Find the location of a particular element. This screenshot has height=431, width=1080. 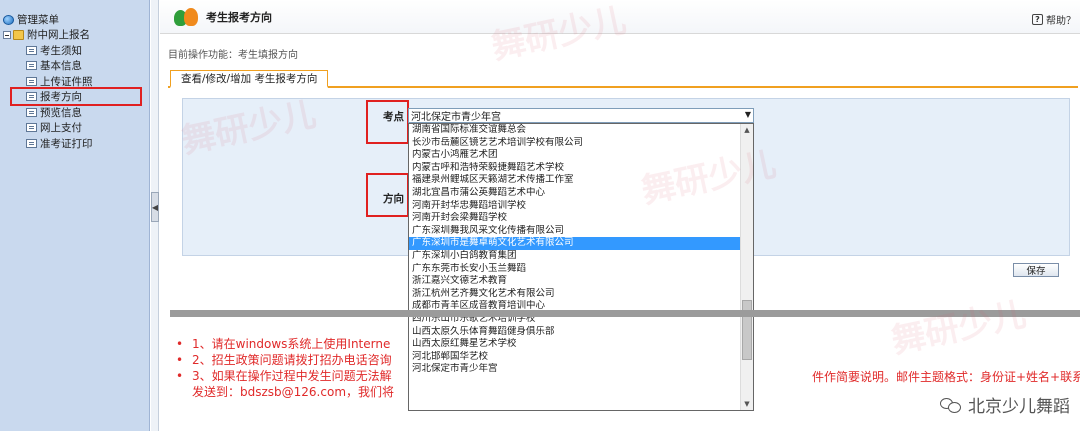

dropdown-option: 内蒙古小鸿雁艺术团 is located at coordinates (574, 155).